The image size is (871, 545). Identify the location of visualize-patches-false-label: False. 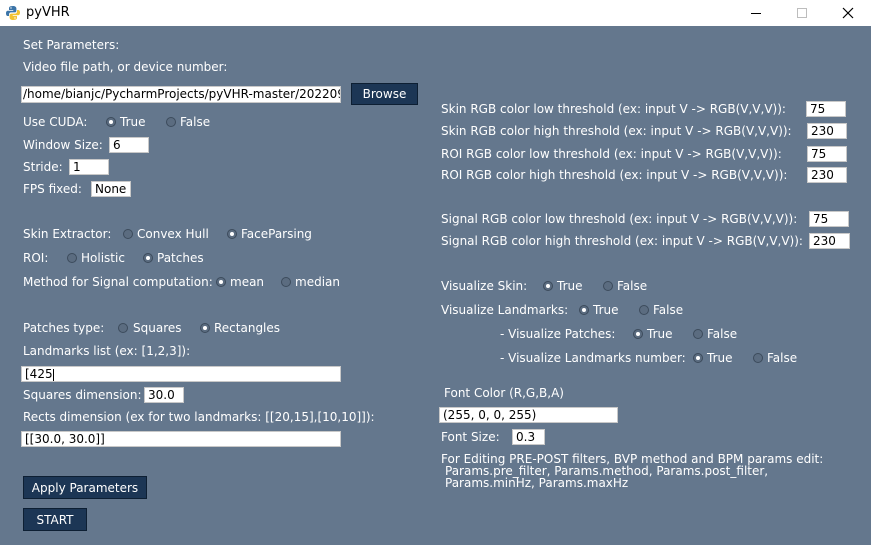
(722, 334).